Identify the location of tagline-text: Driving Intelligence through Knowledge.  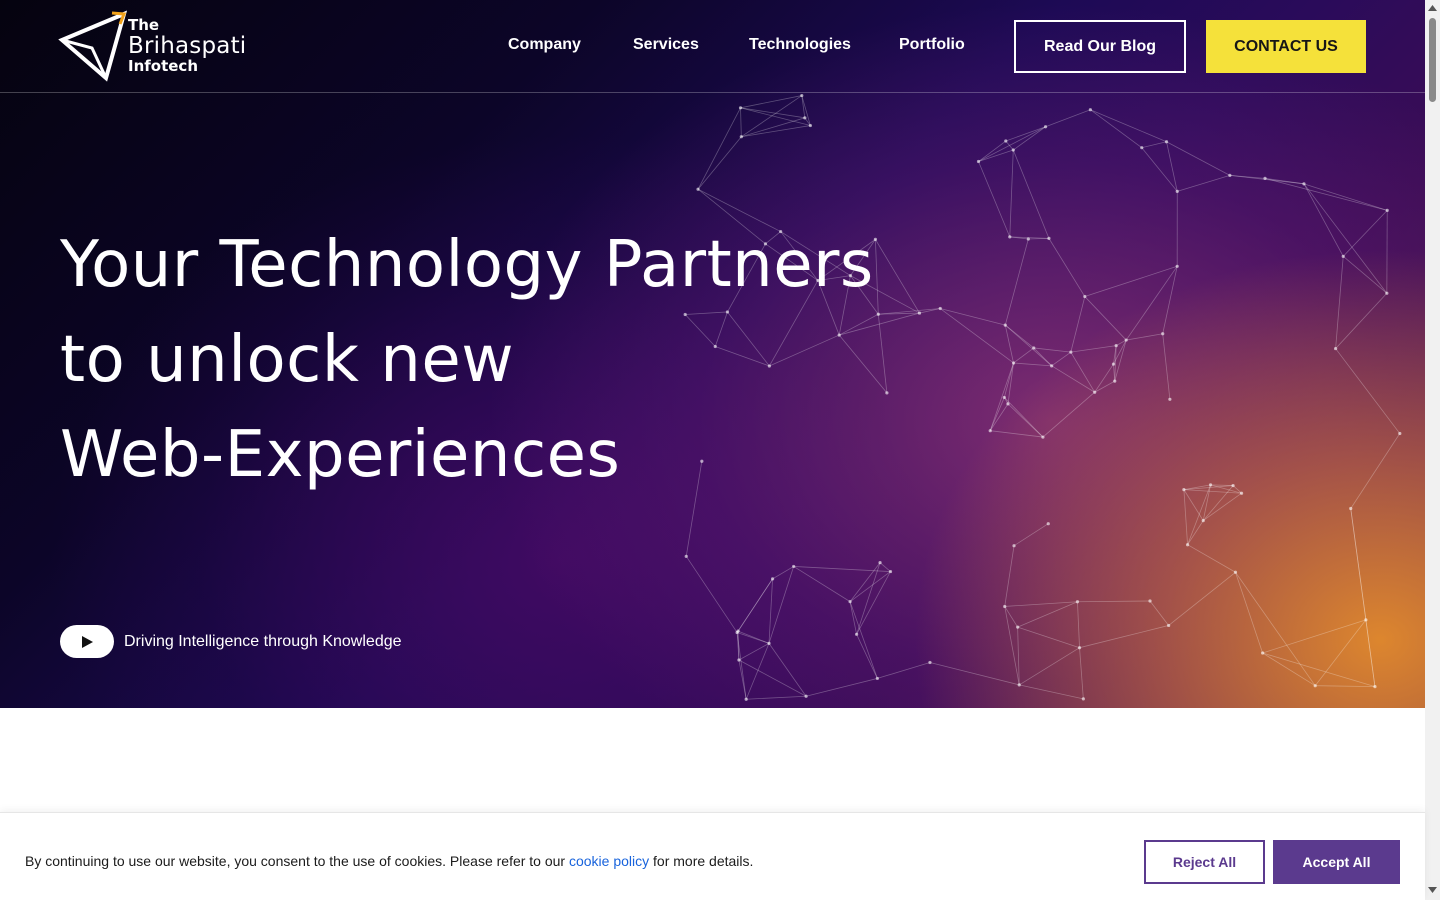
(263, 641).